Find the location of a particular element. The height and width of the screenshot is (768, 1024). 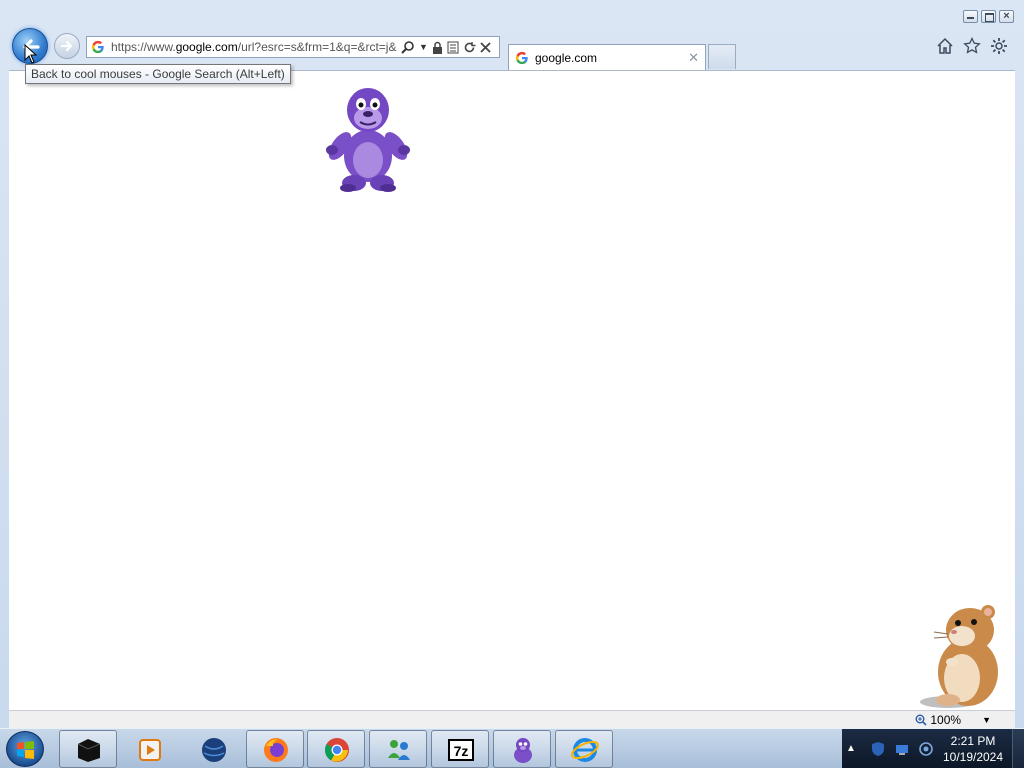

media-player-icon is located at coordinates (150, 750).